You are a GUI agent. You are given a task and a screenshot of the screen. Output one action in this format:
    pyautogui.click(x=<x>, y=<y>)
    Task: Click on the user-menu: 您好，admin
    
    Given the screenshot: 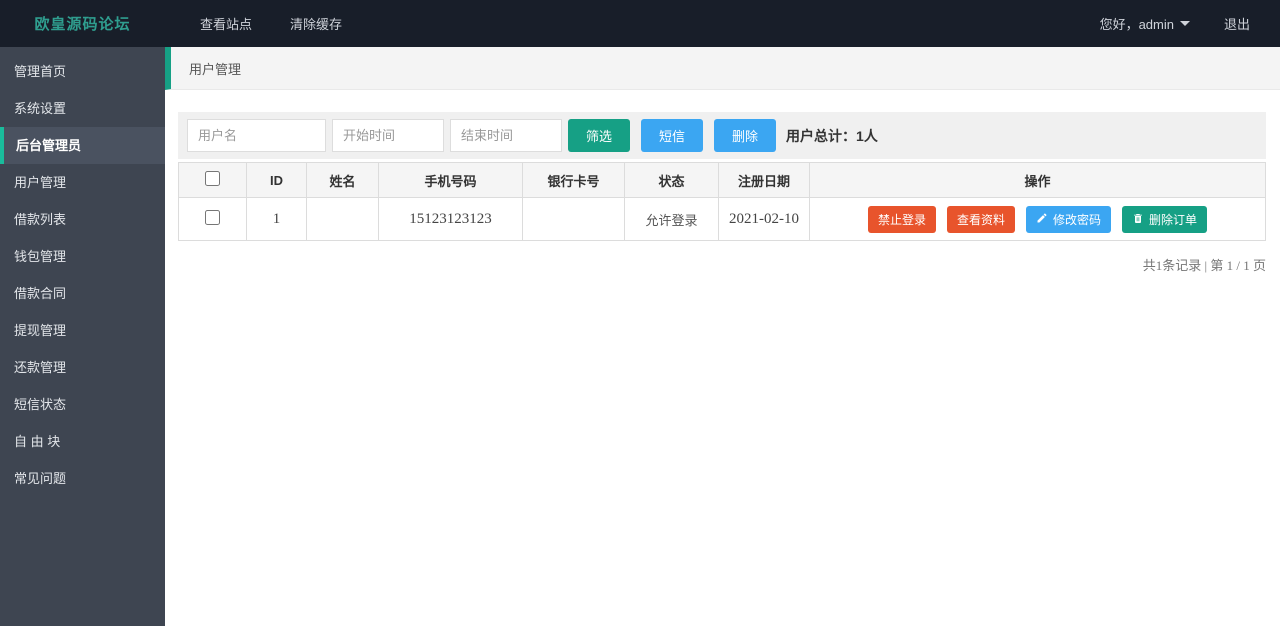 What is the action you would take?
    pyautogui.click(x=1145, y=23)
    